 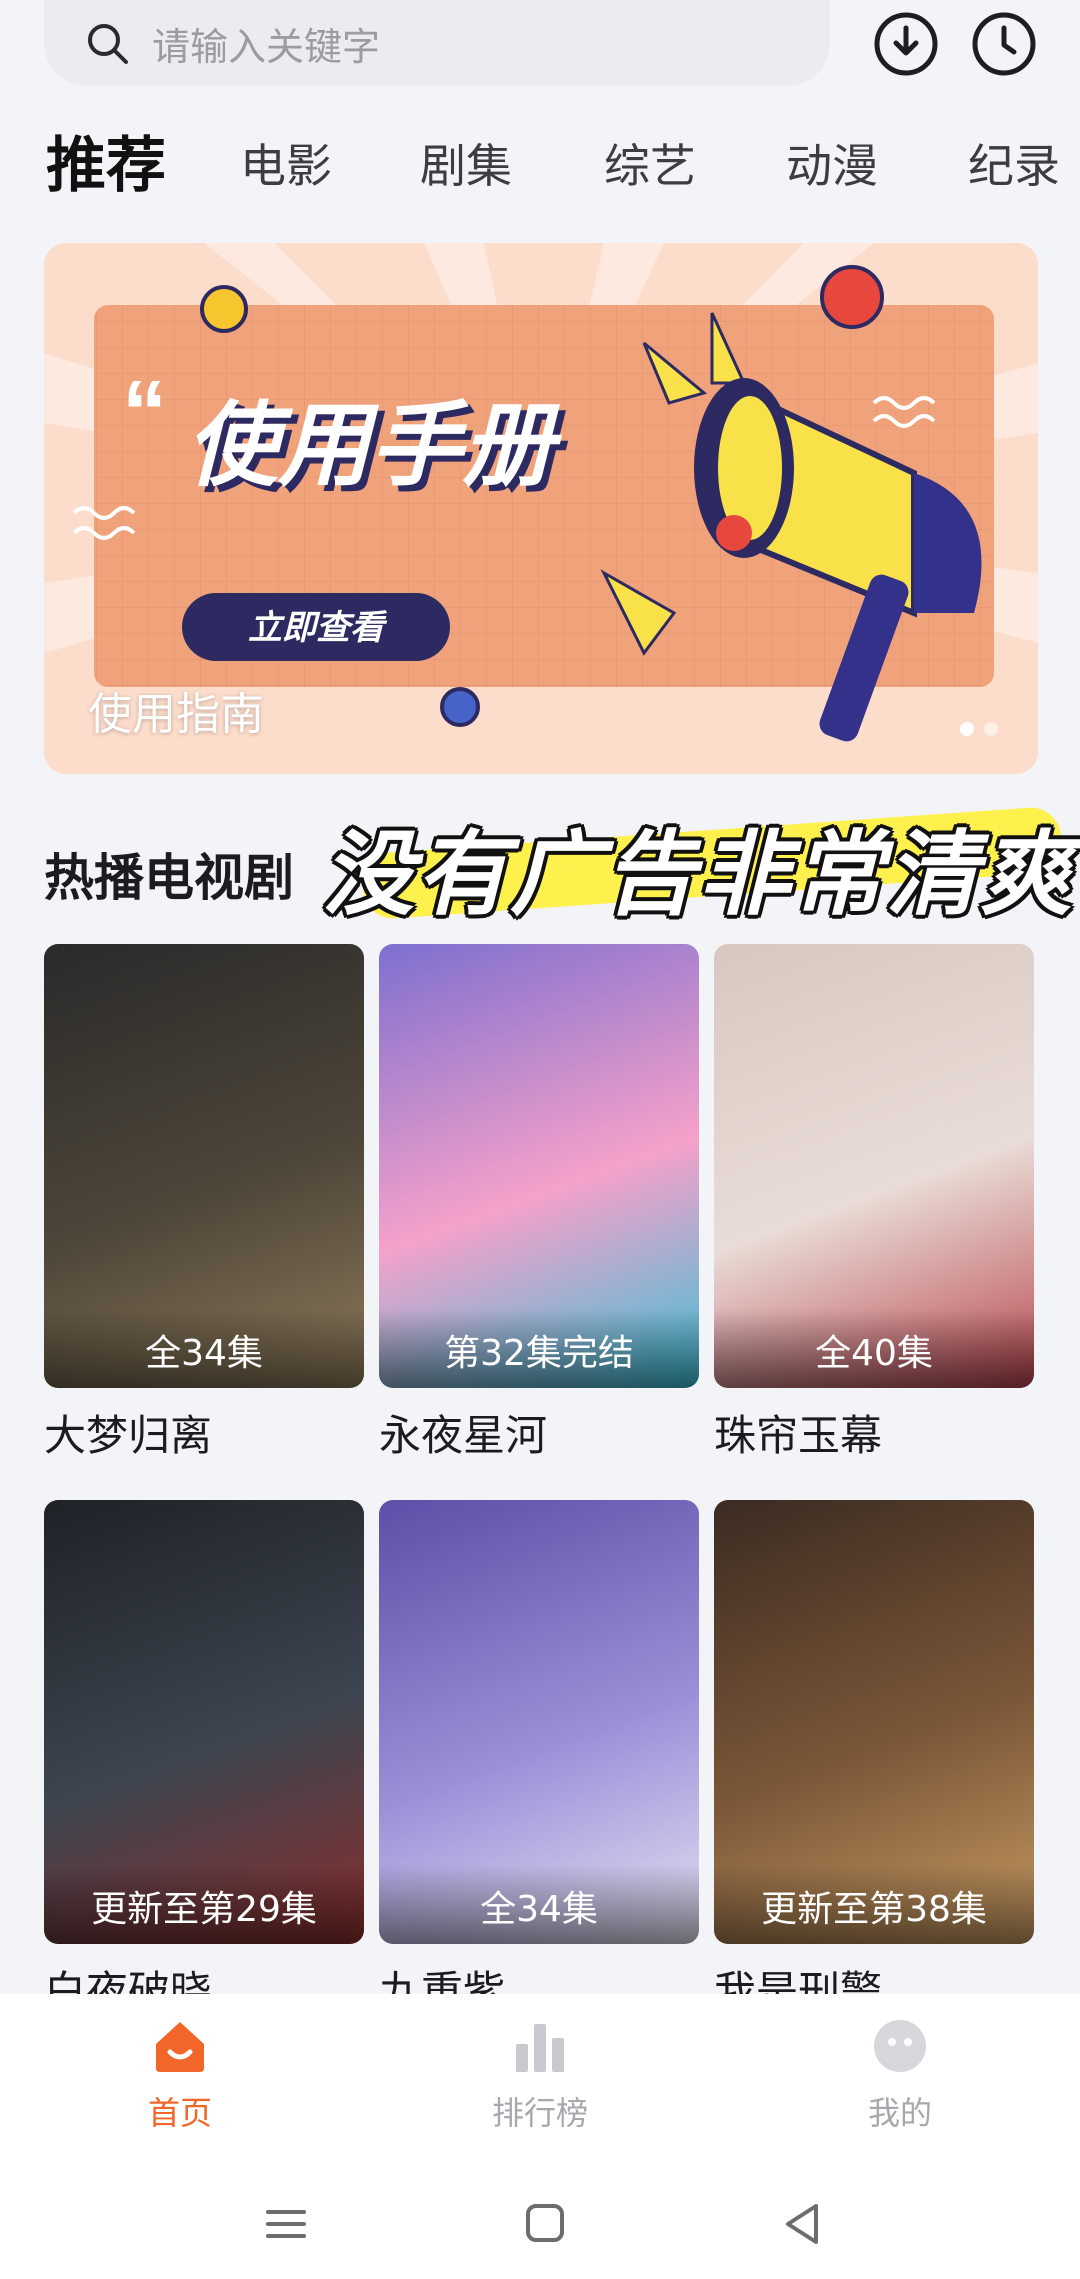 I want to click on poster-image: 第32集完结, so click(x=539, y=1166).